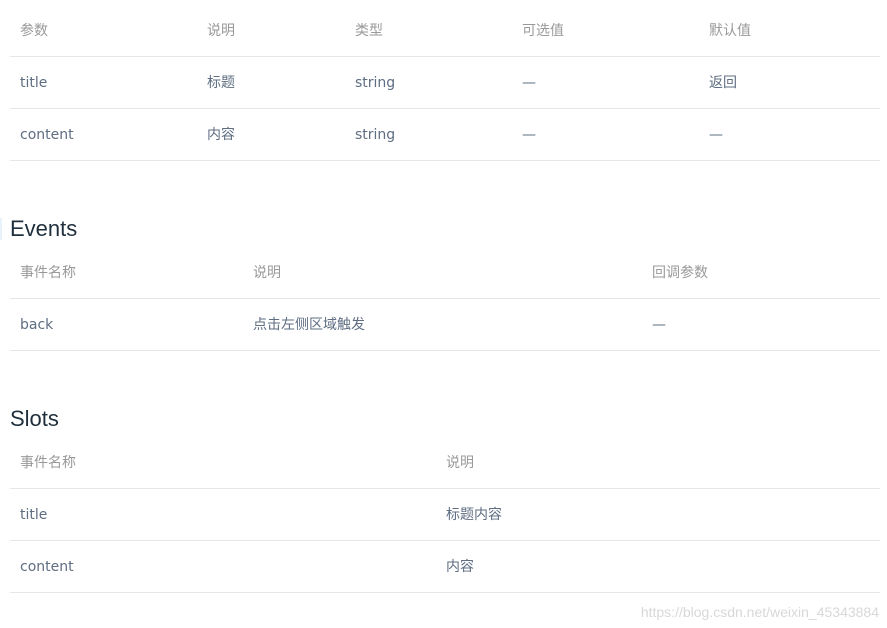 The height and width of the screenshot is (628, 887). Describe the element at coordinates (605, 31) in the screenshot. I see `column-header: 可选值` at that location.